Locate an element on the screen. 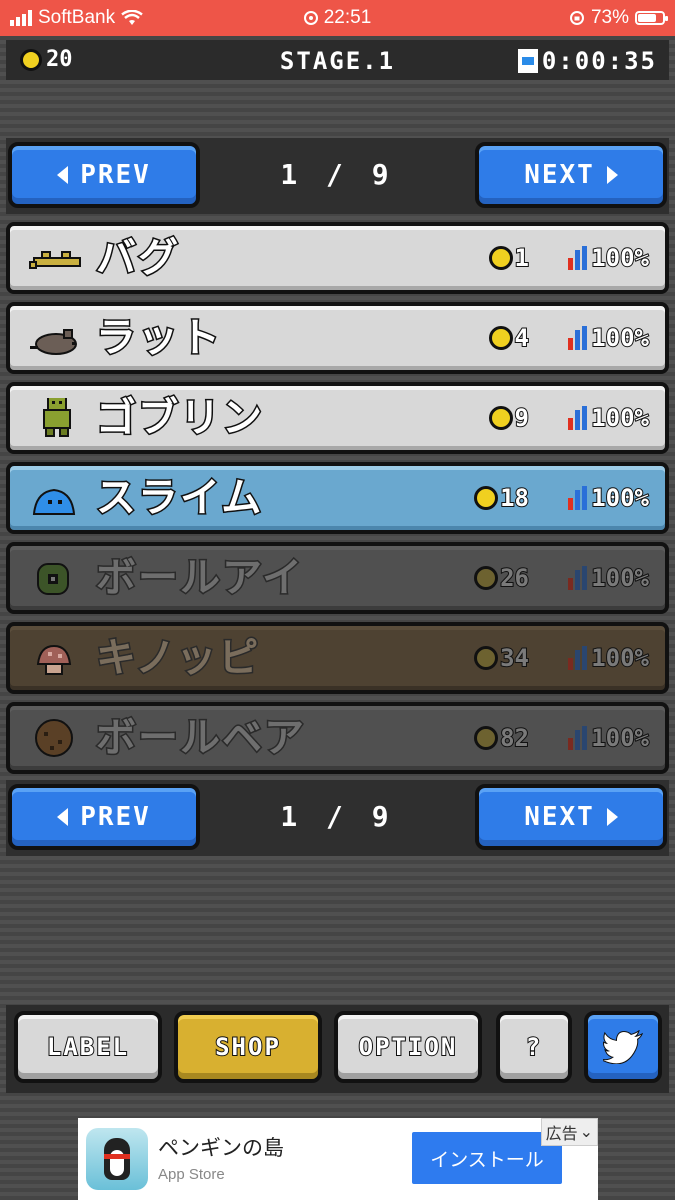  bottom-menu: LABEL SHOP OPTION ? is located at coordinates (337, 1049).